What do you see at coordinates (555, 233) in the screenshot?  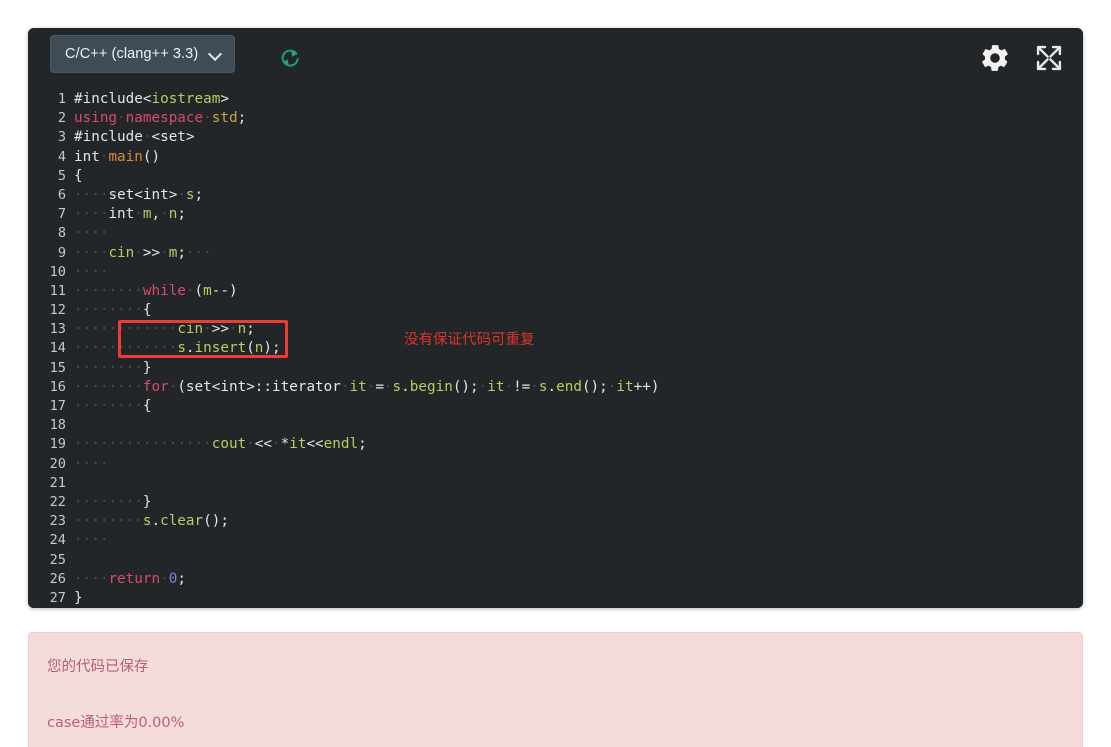 I see `code-line: 8 ····` at bounding box center [555, 233].